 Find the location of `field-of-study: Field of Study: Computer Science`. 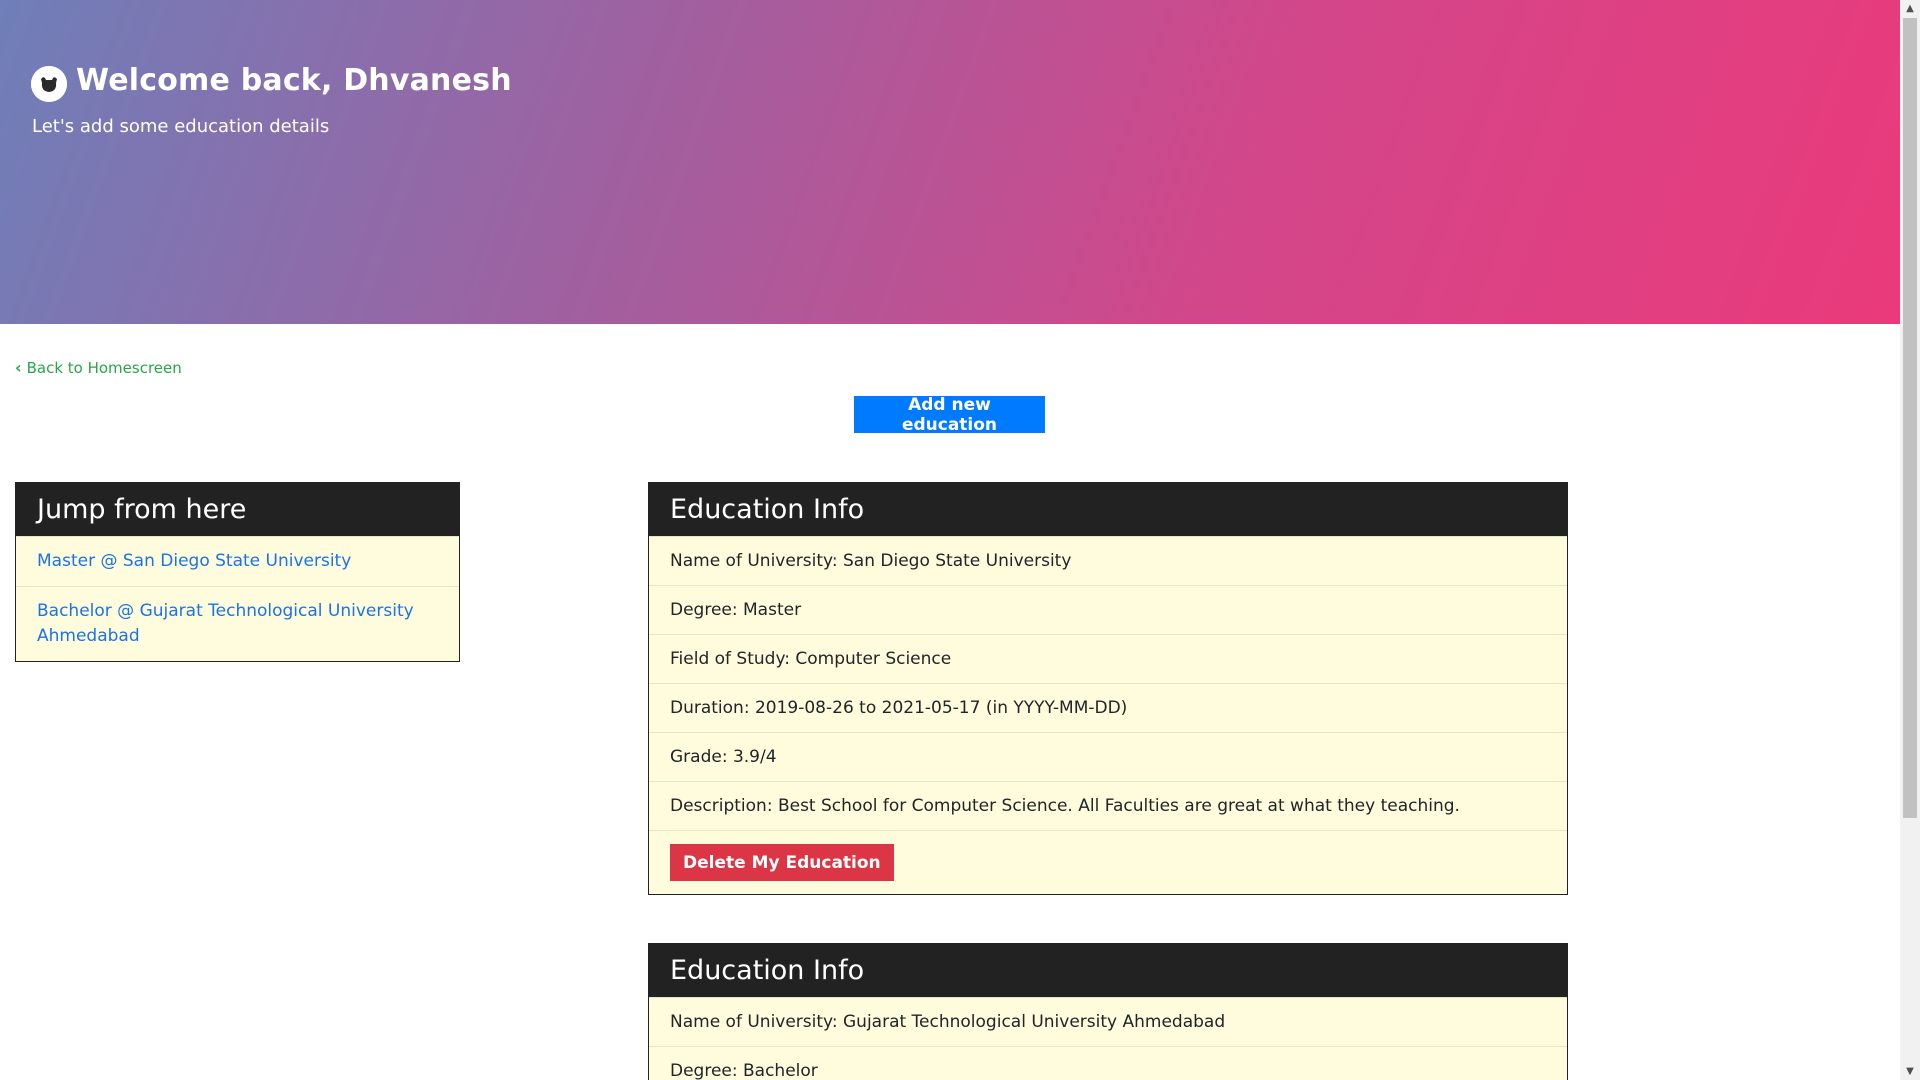

field-of-study: Field of Study: Computer Science is located at coordinates (1108, 658).